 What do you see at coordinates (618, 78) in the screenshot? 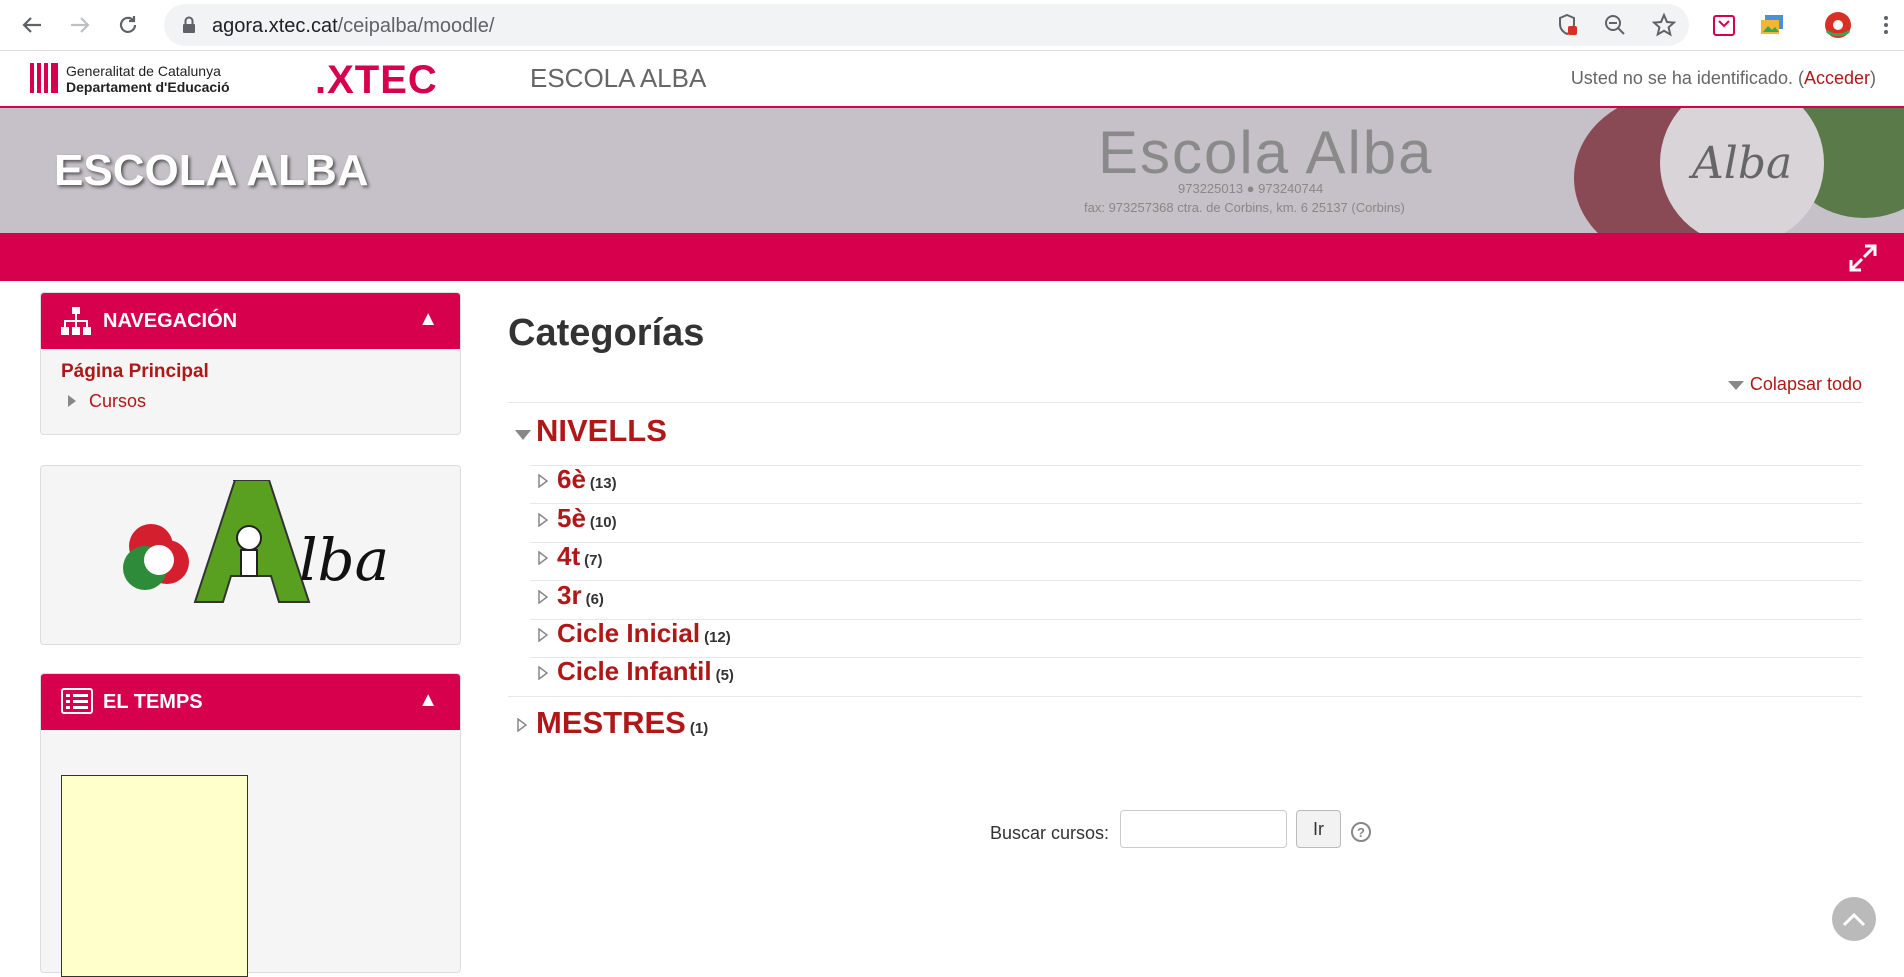
I see `site-name: ESCOLA ALBA` at bounding box center [618, 78].